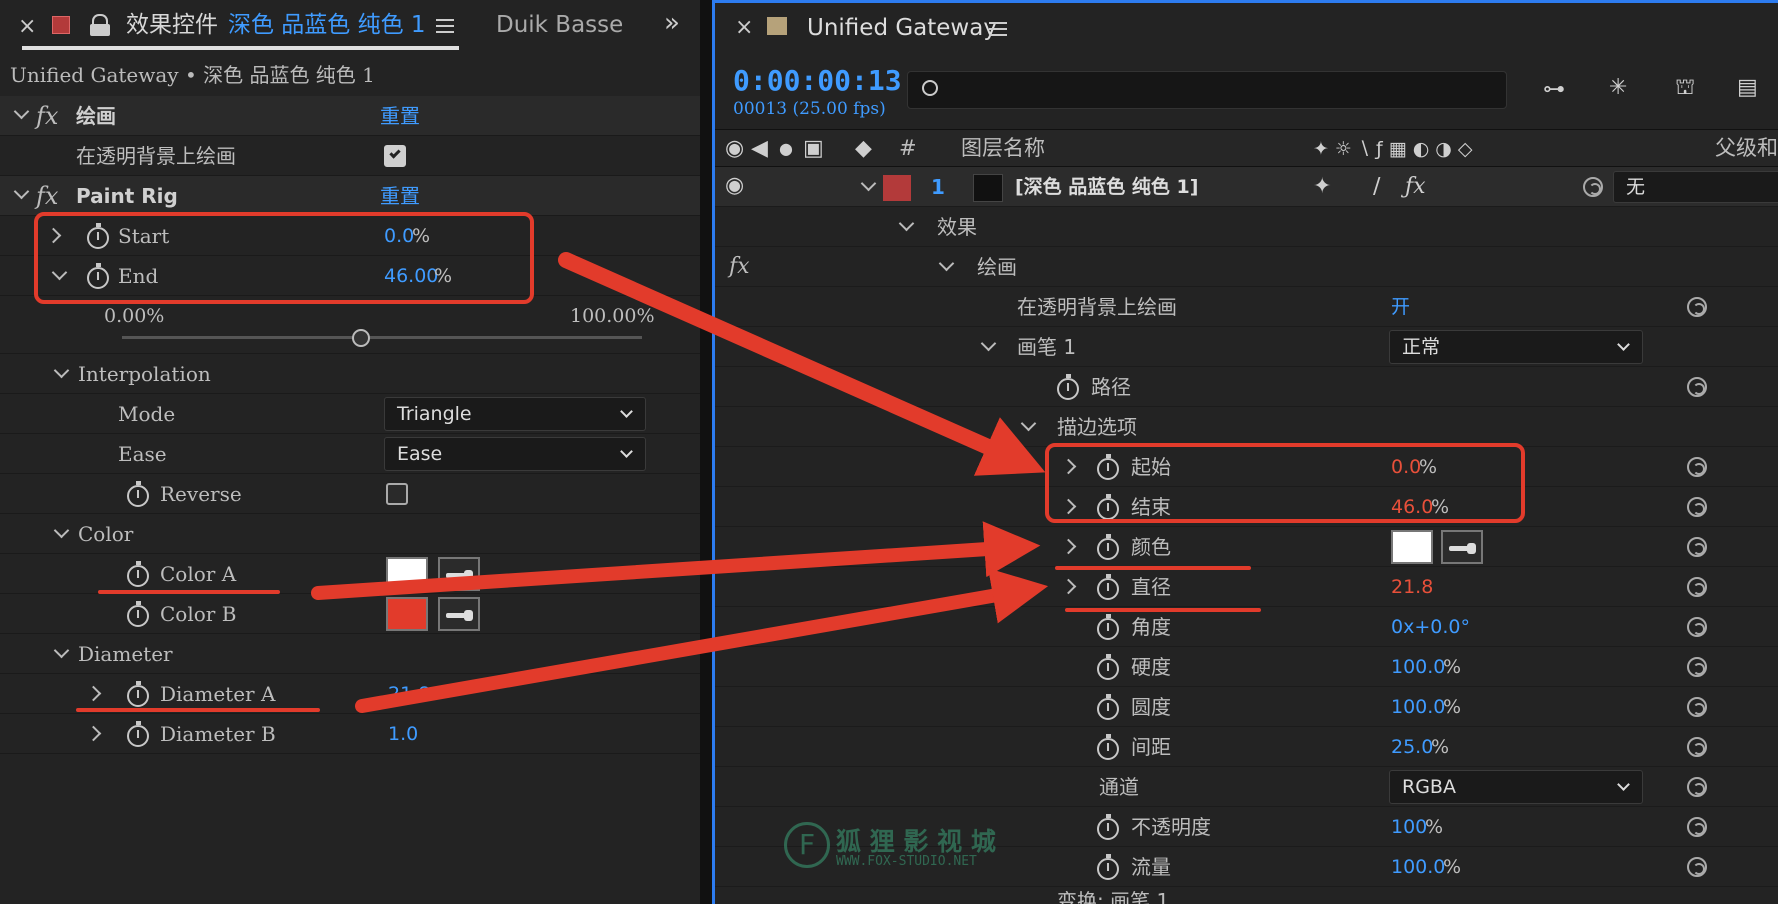 This screenshot has width=1778, height=904. Describe the element at coordinates (702, 640) in the screenshot. I see `arrow-diameter-a-to-diameter` at that location.